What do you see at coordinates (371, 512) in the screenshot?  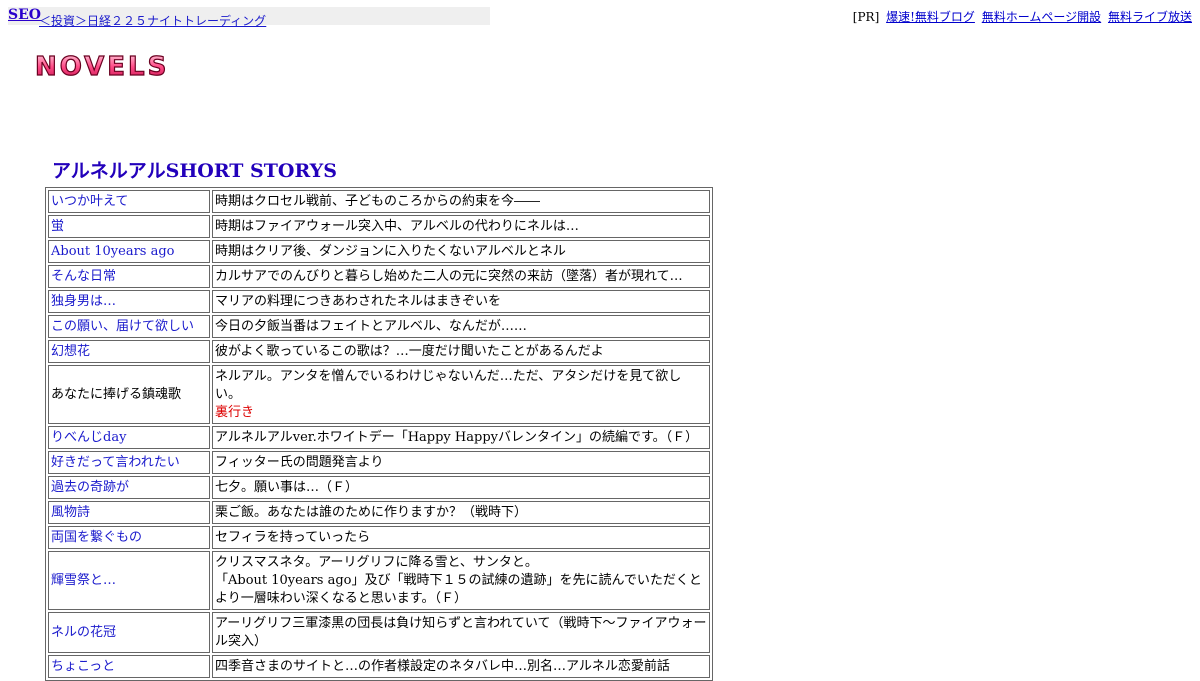 I see `description-text: 栗ご飯。あなたは誰のために作りますか？（戦時下）` at bounding box center [371, 512].